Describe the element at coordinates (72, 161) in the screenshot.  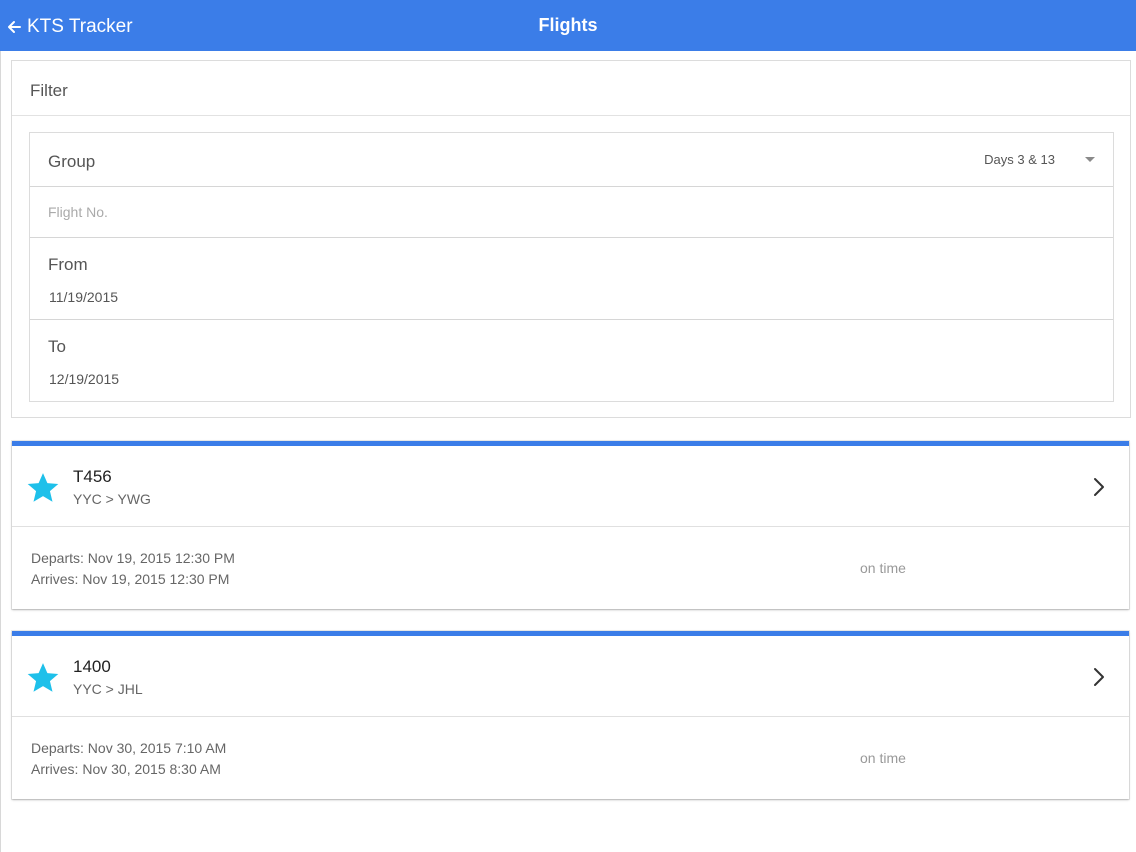
I see `group-label: Group` at that location.